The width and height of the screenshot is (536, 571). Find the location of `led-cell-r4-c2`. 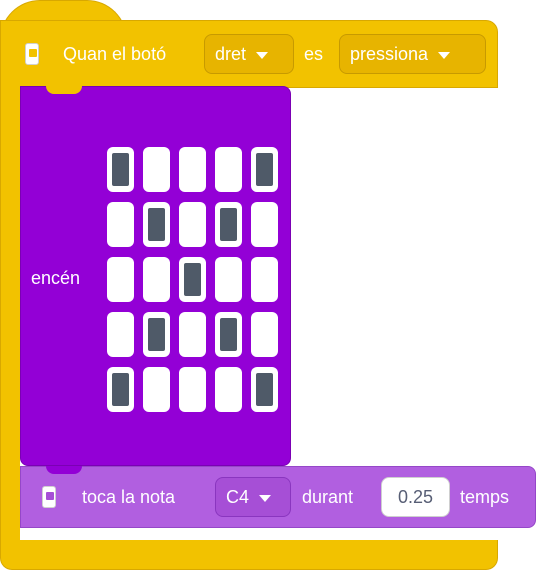

led-cell-r4-c2 is located at coordinates (192, 389).